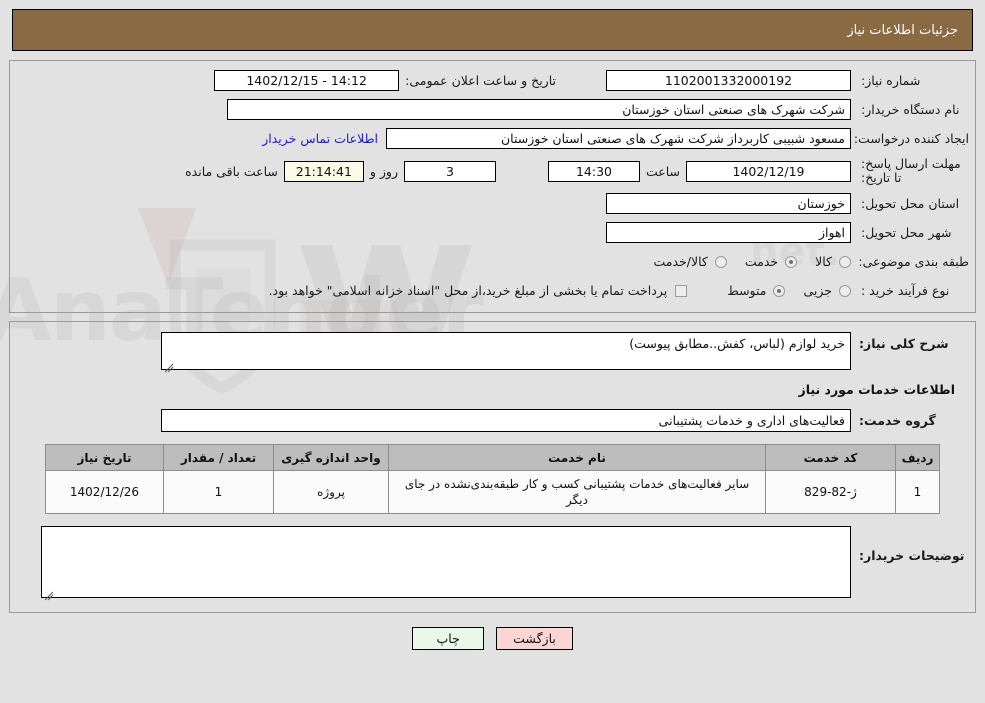 This screenshot has height=703, width=985. I want to click on public-announce-value: 14:12 - 1402/12/15, so click(307, 80).